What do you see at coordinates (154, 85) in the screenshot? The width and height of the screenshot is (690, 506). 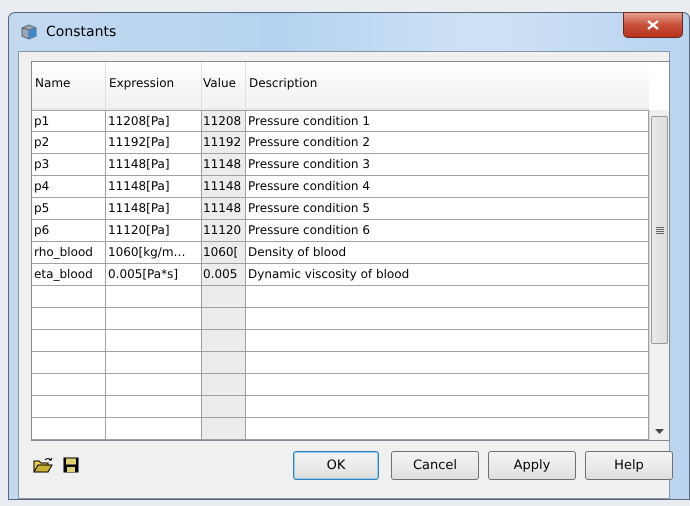 I see `column-header: Expression` at bounding box center [154, 85].